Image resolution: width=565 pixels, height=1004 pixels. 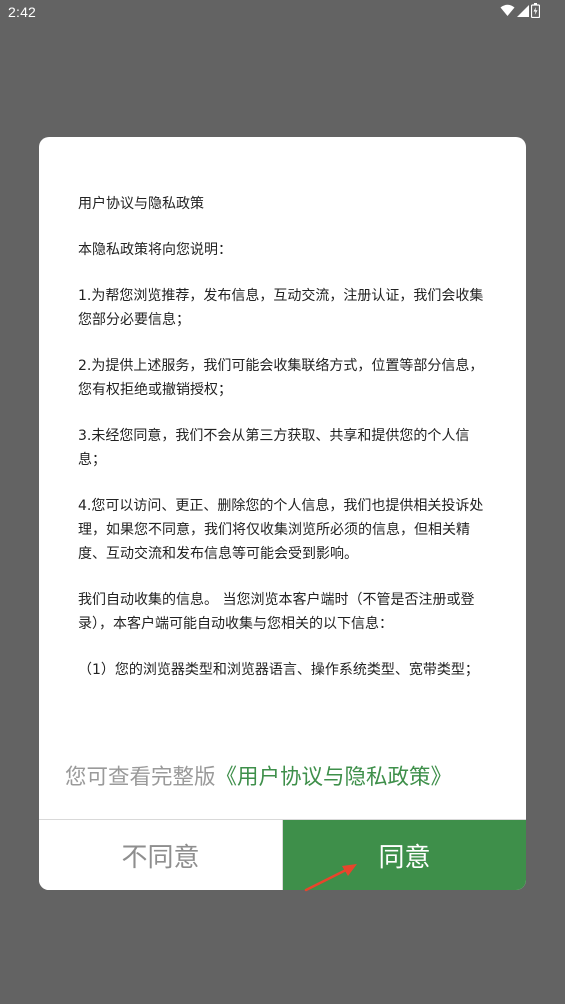 I want to click on signal-icon, so click(x=523, y=10).